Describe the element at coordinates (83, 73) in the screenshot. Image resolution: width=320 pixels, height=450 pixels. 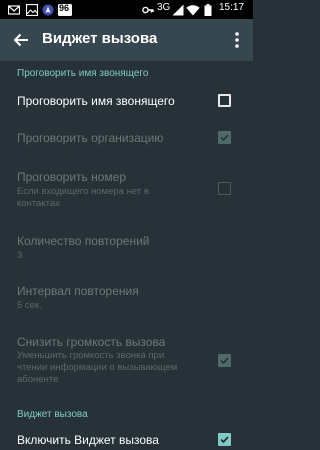
I see `section-header-caller-name: Проговорить имя звонящего` at that location.